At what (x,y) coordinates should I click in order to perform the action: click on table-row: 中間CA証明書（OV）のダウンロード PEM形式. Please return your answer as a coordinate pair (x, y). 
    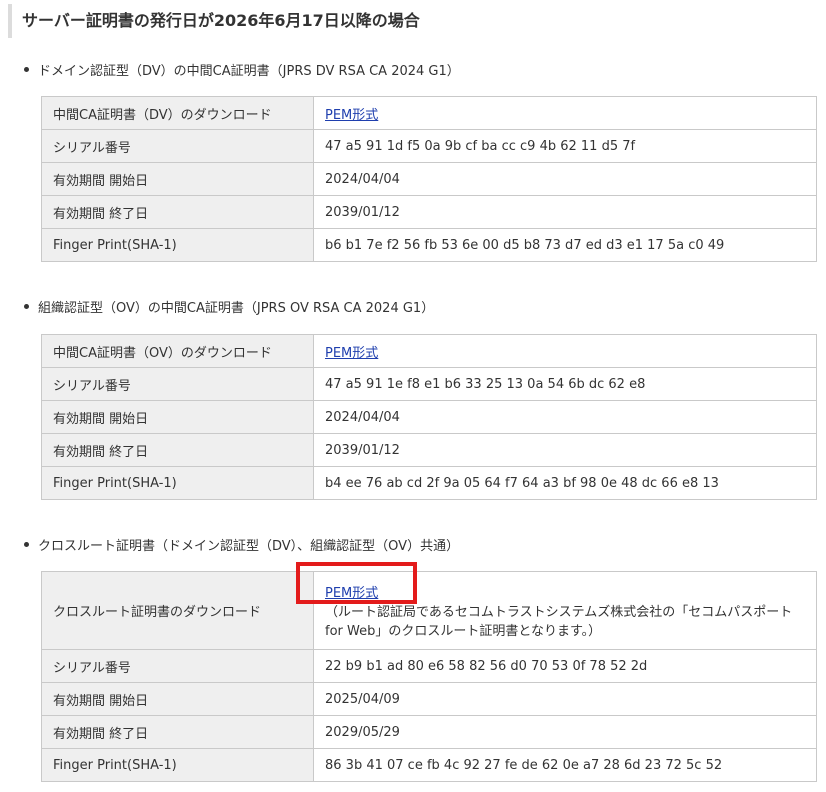
    Looking at the image, I should click on (429, 351).